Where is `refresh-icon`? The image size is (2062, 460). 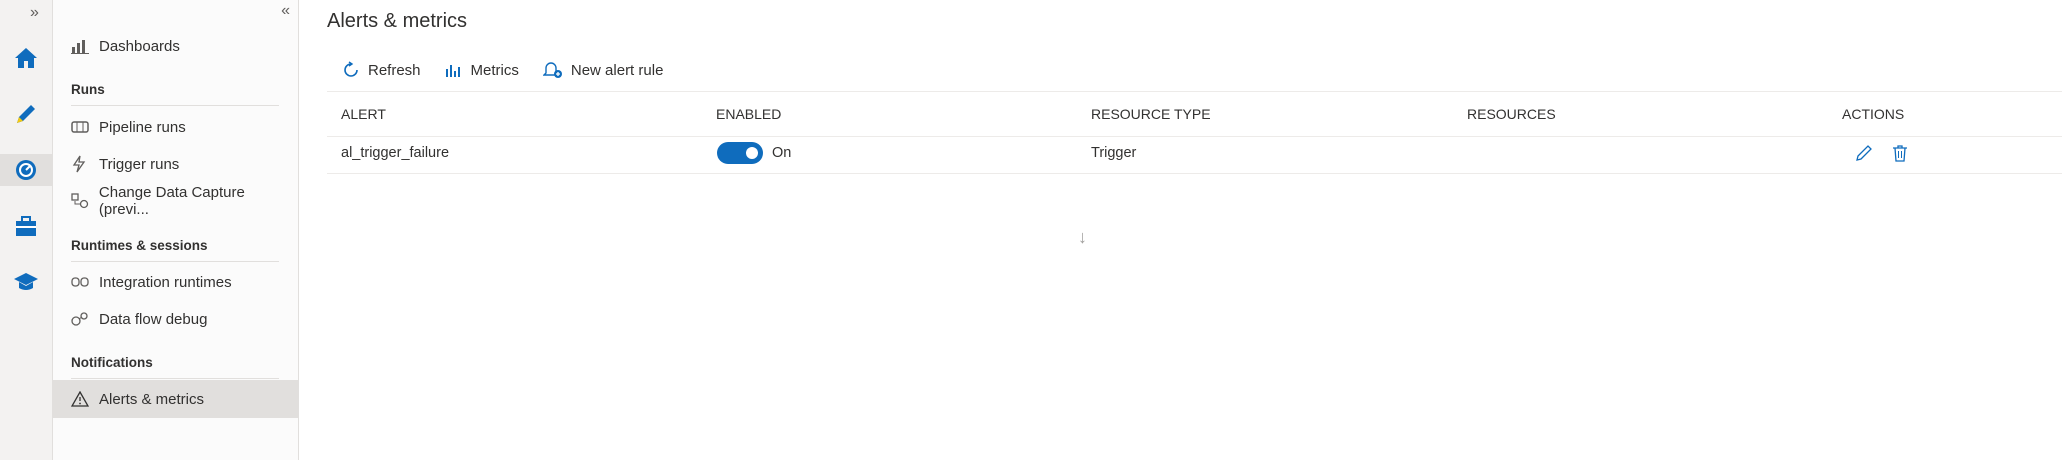 refresh-icon is located at coordinates (351, 70).